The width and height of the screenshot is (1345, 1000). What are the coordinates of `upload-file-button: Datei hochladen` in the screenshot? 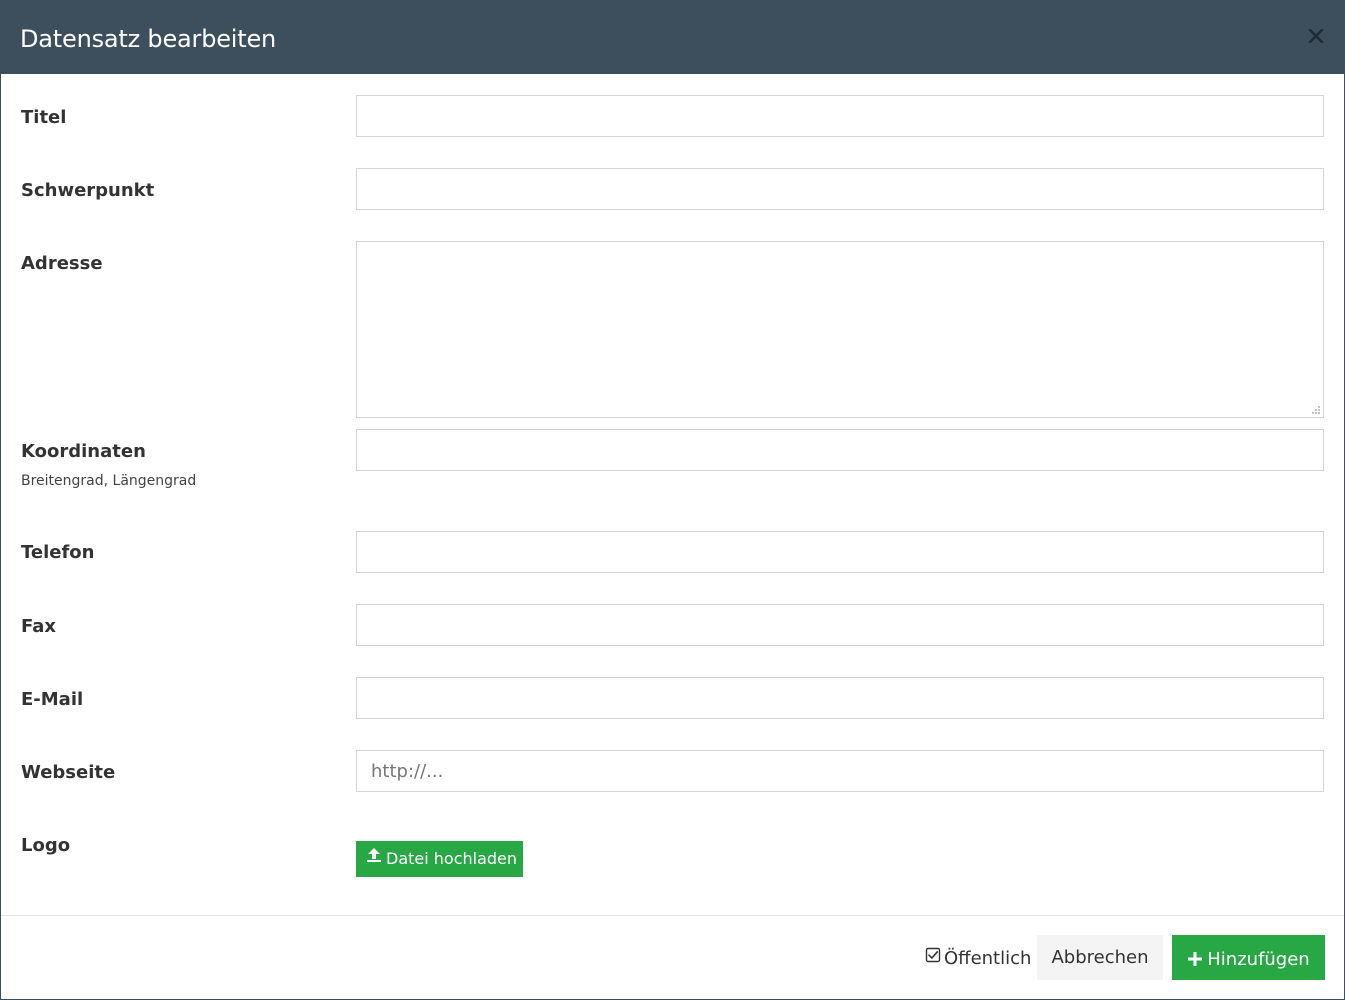 It's located at (439, 859).